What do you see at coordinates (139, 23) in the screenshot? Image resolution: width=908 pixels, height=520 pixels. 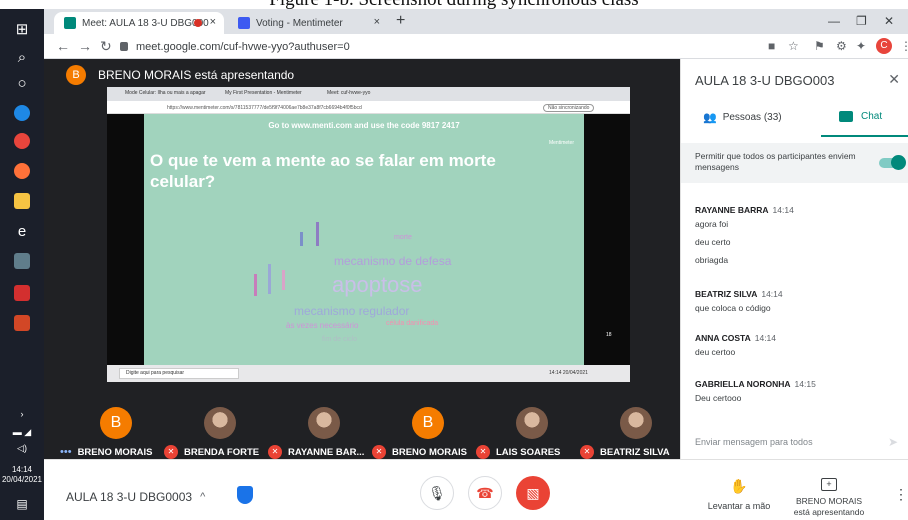 I see `tab-meet: Meet: AULA 18 3-U DBG000 ×` at bounding box center [139, 23].